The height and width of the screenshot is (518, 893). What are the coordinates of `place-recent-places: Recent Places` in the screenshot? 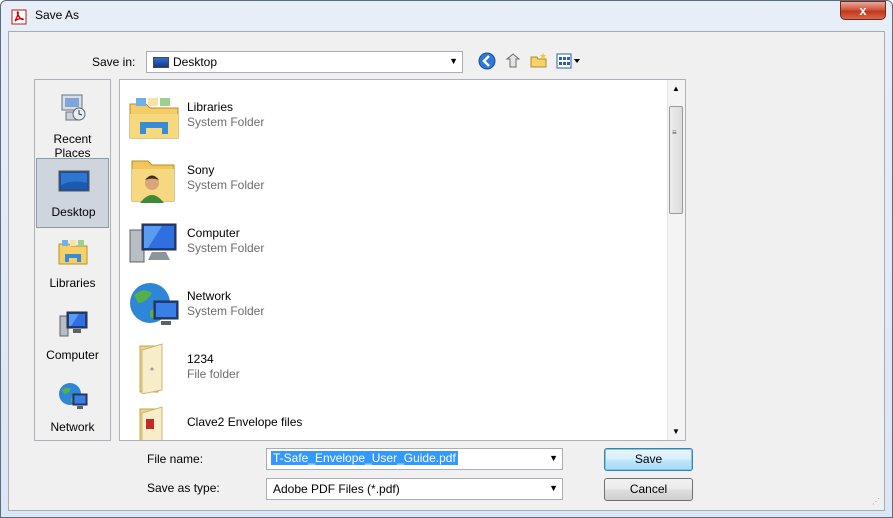 It's located at (72, 123).